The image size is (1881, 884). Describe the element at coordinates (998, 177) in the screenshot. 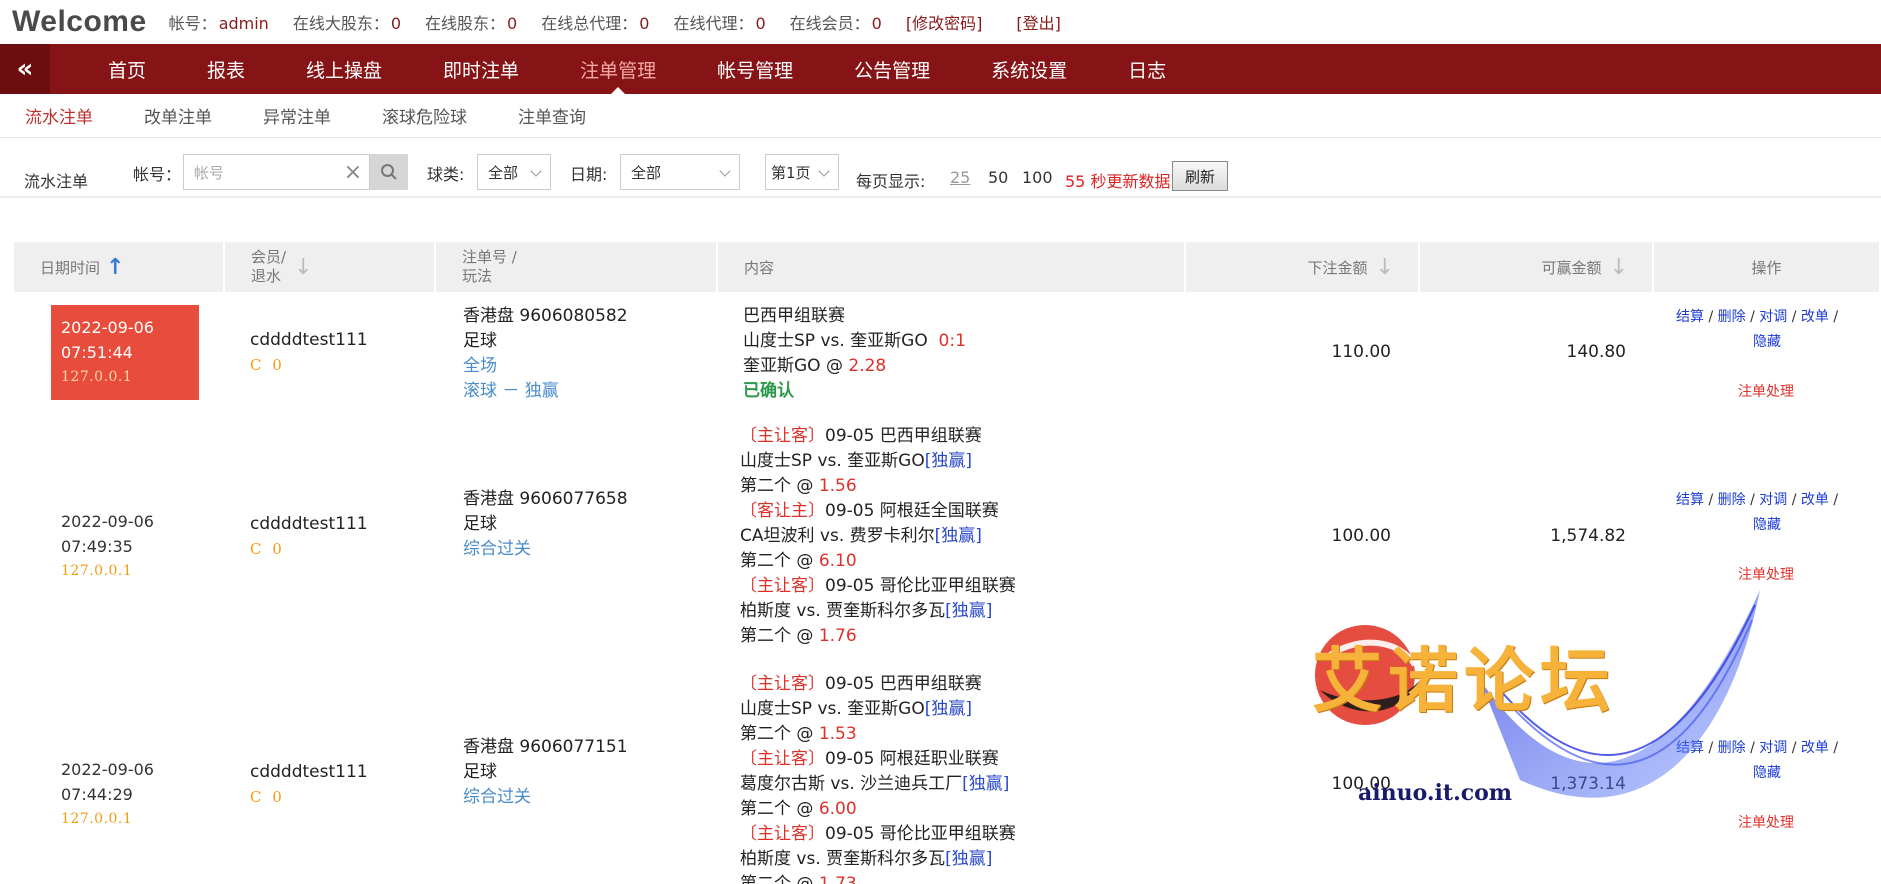

I see `per-page-50: 50` at that location.